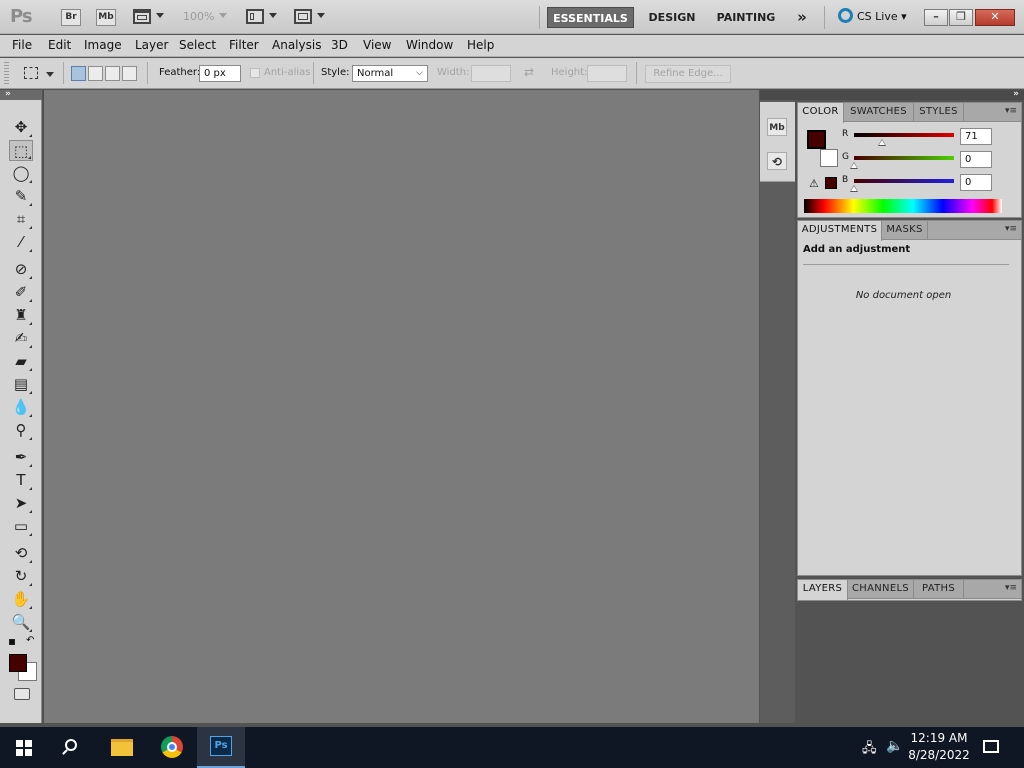 The height and width of the screenshot is (768, 1024). What do you see at coordinates (607, 73) in the screenshot?
I see `height-input` at bounding box center [607, 73].